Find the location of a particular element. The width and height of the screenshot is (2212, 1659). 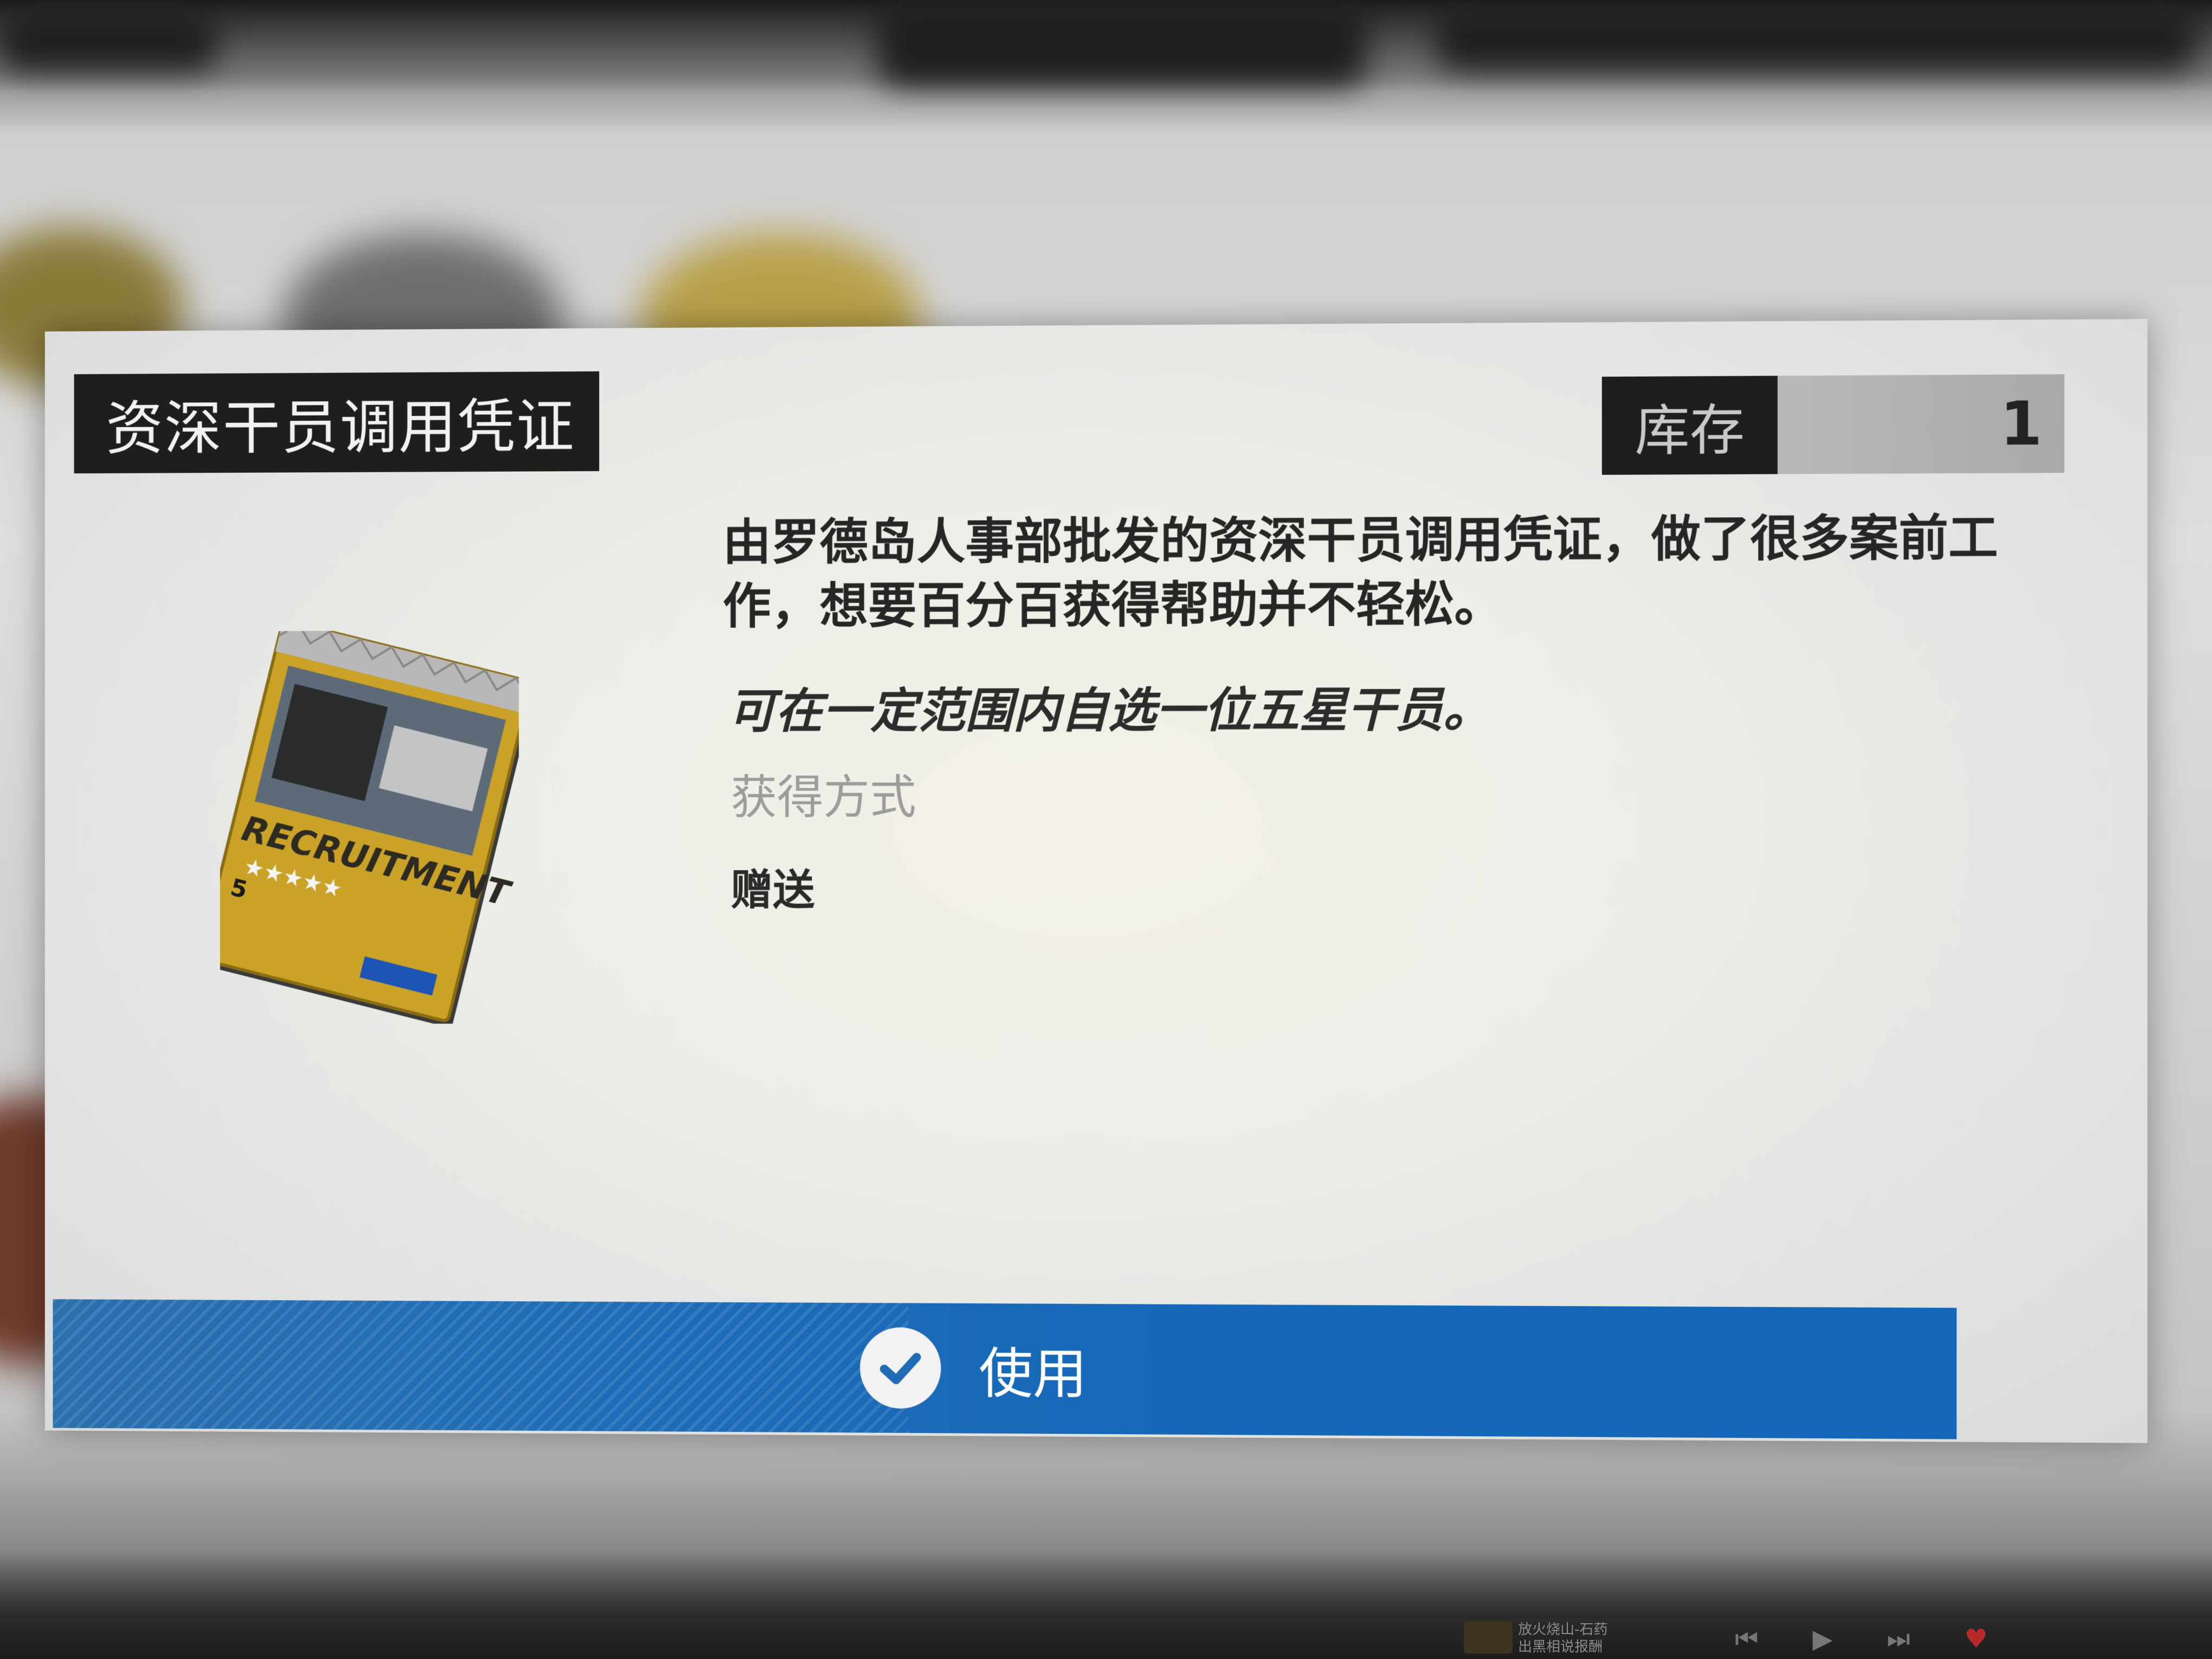

item-effect: 可在一定范围内自选一位五星干员。 is located at coordinates (1109, 710).